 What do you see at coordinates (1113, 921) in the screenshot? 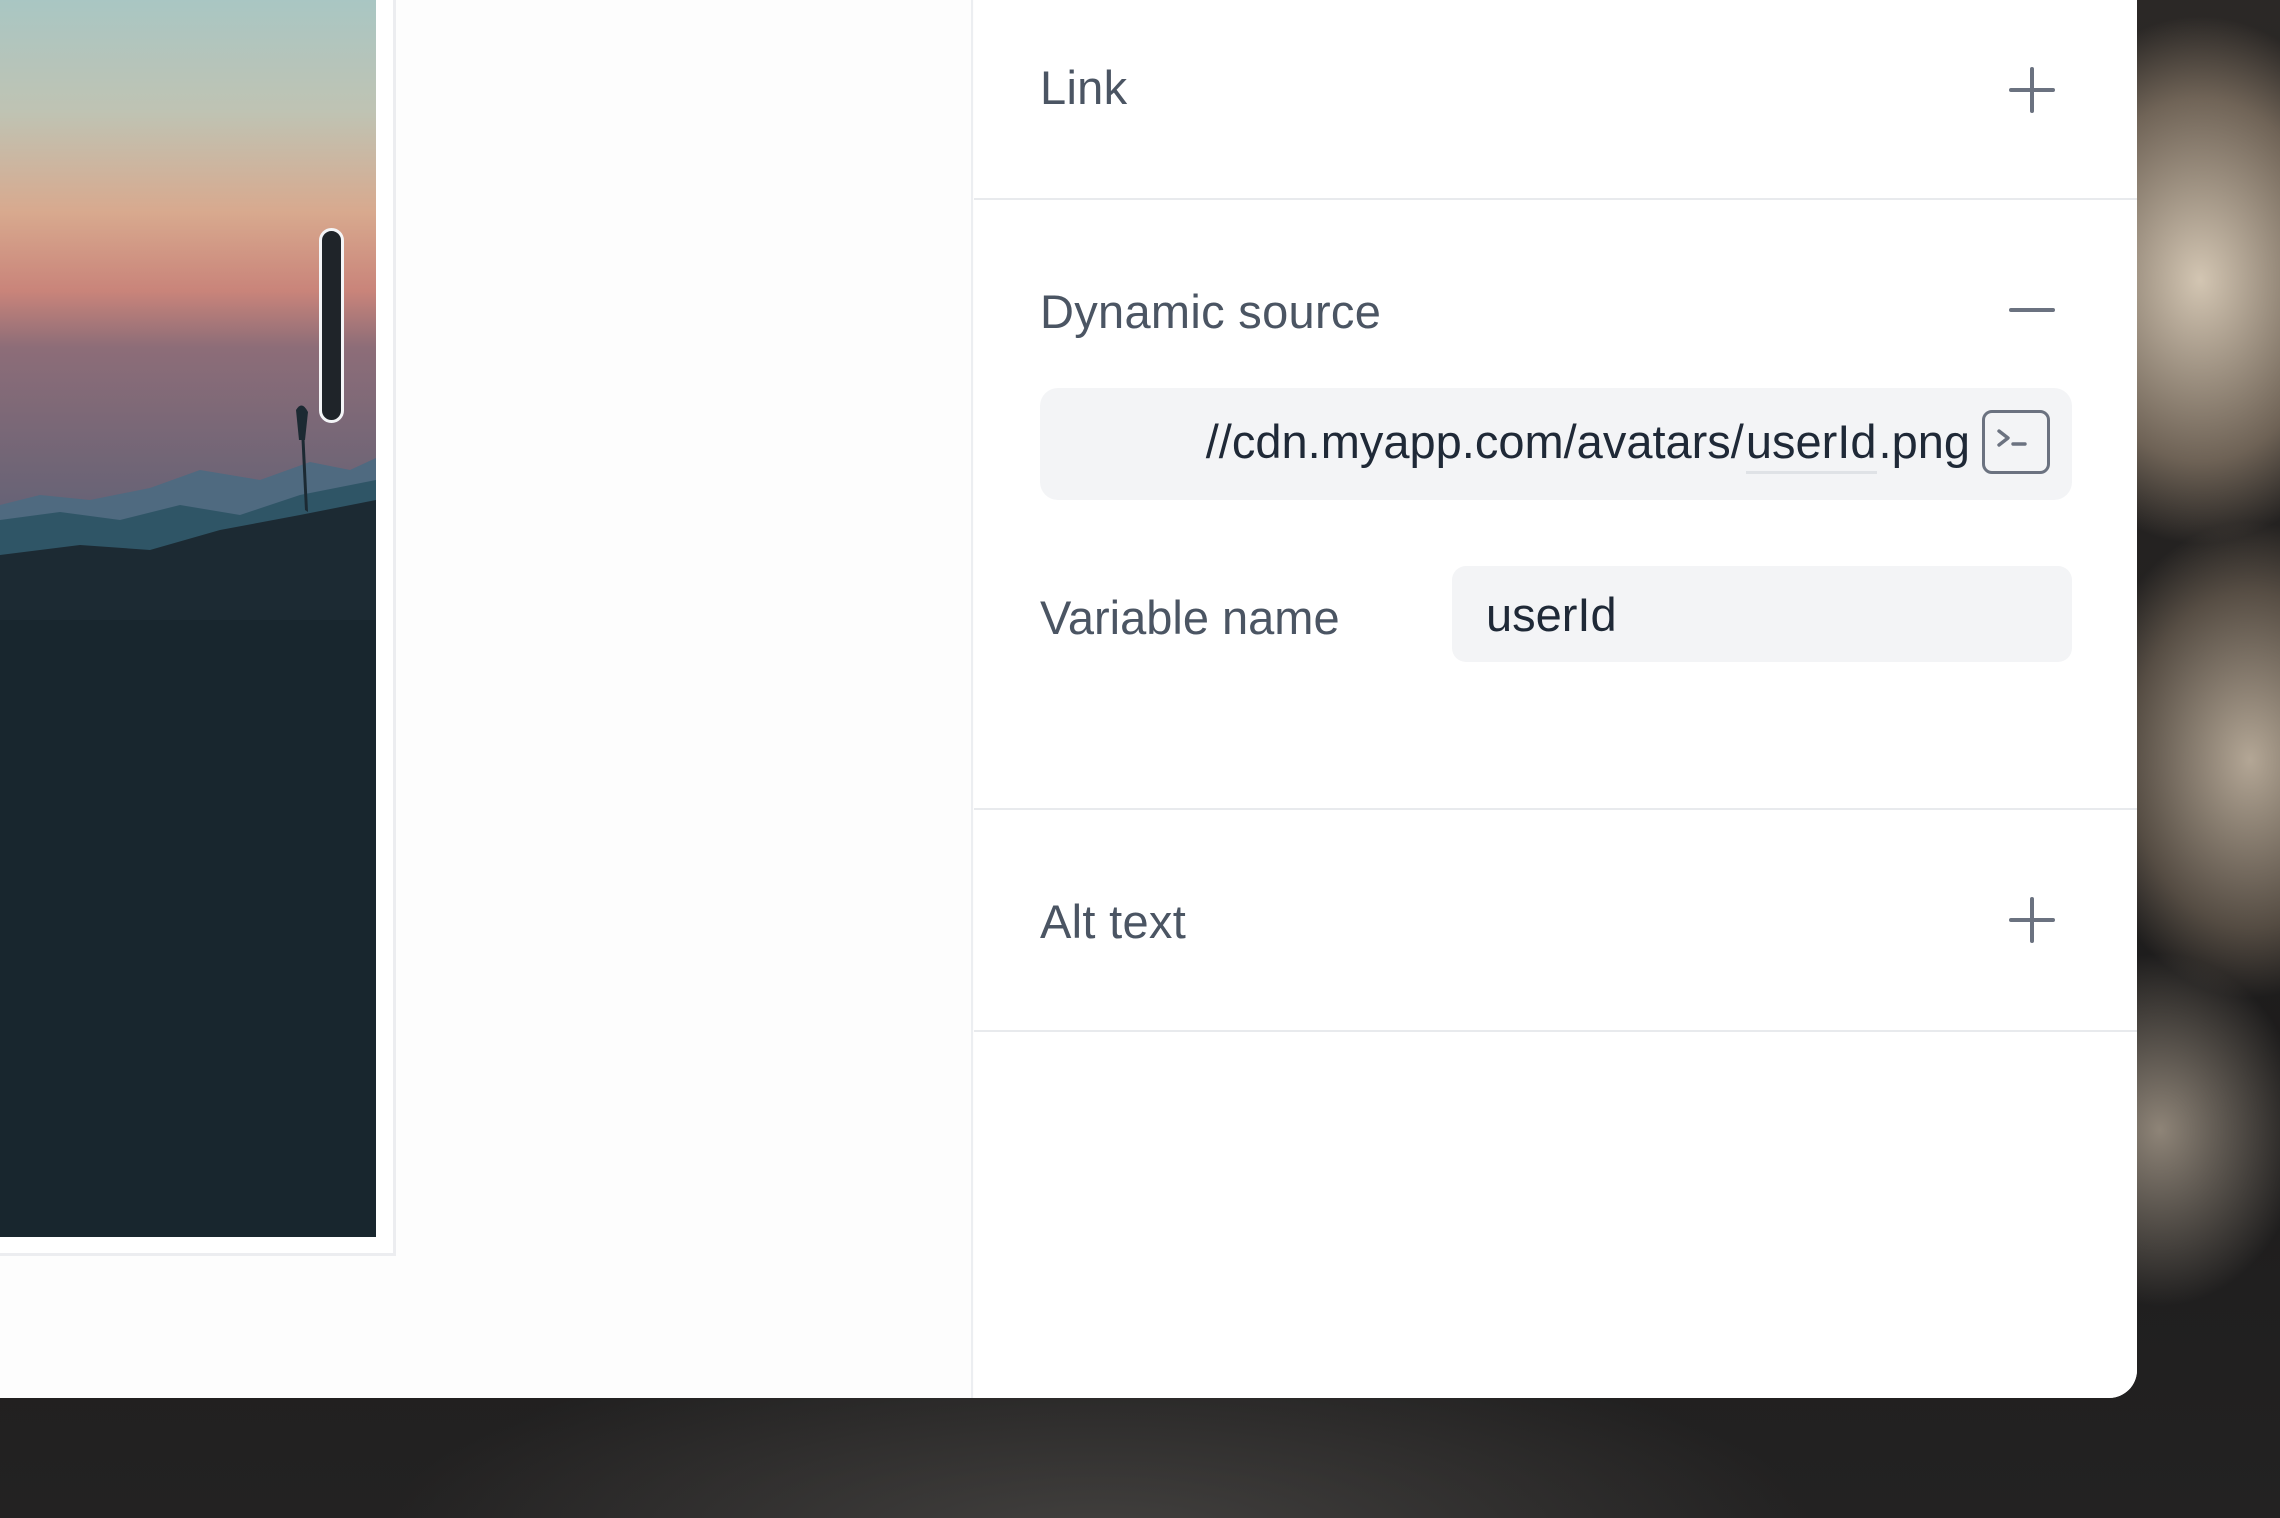
I see `alt-text-title: Alt text` at bounding box center [1113, 921].